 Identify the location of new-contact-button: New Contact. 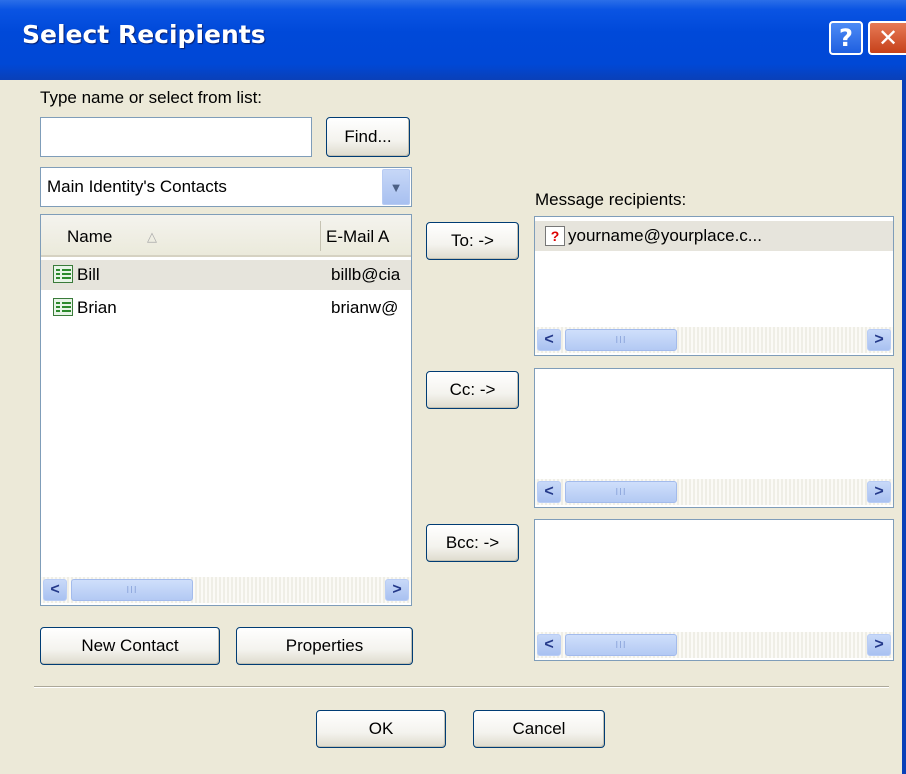
(130, 646).